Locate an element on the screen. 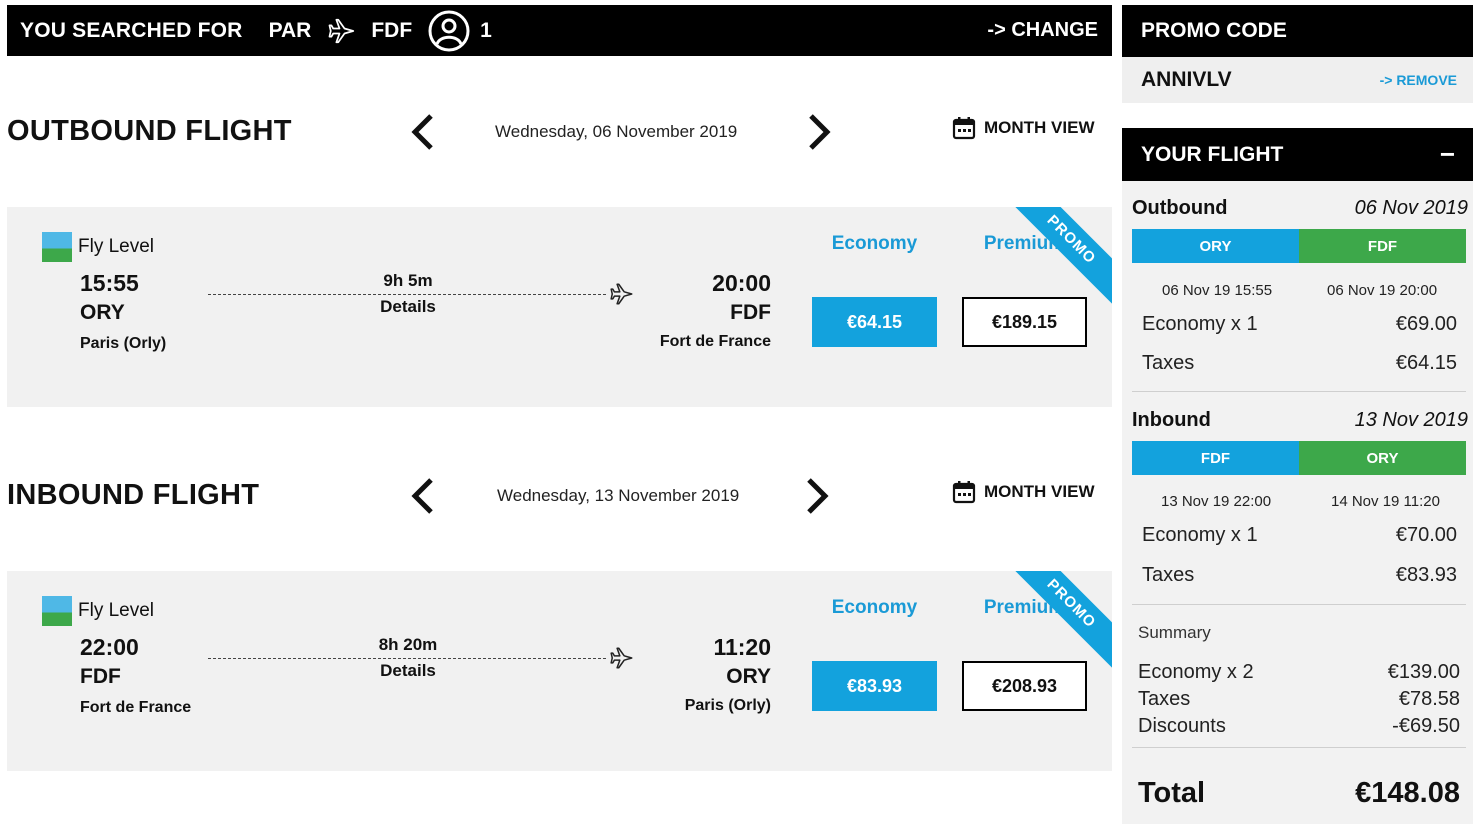 This screenshot has height=824, width=1473. total-label: Total is located at coordinates (1172, 793).